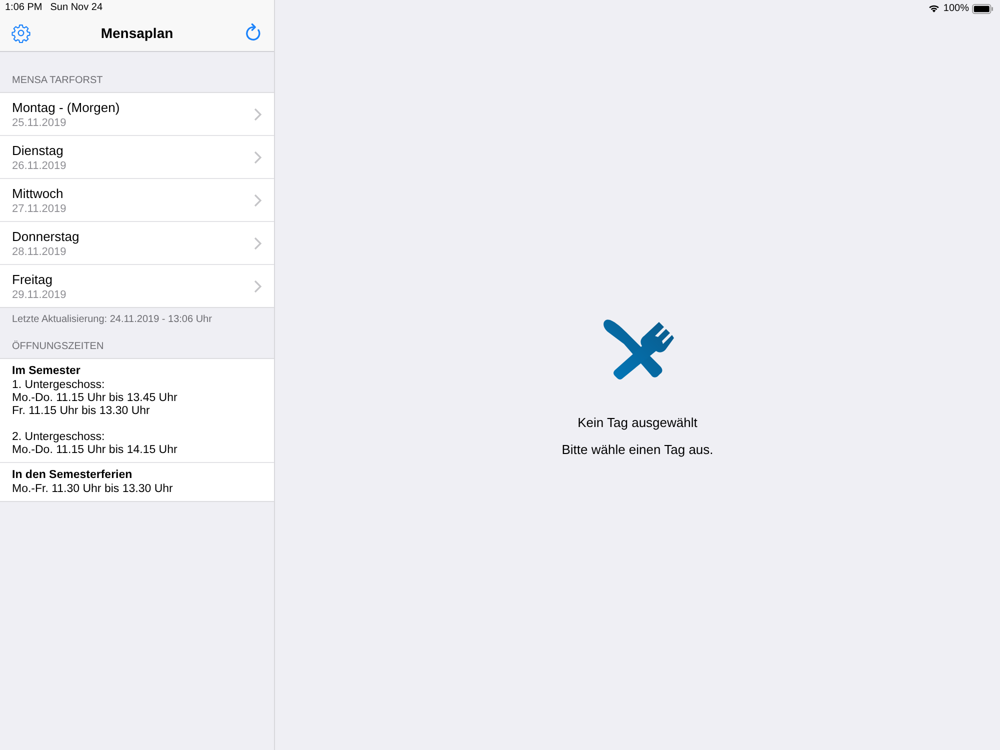 The image size is (1000, 750). Describe the element at coordinates (137, 286) in the screenshot. I see `day-list-item: Freitag 29.11.2019` at that location.